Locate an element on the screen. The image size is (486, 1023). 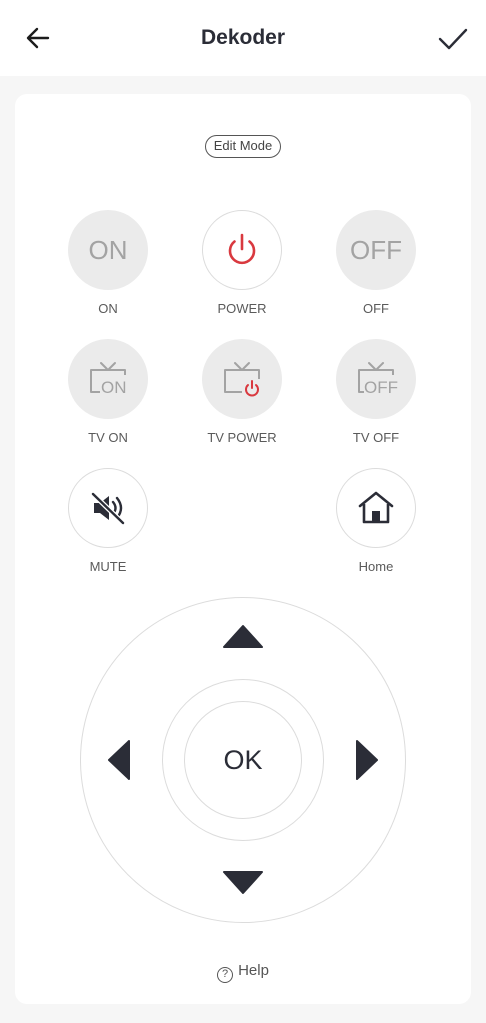
tv-power-icon is located at coordinates (242, 379).